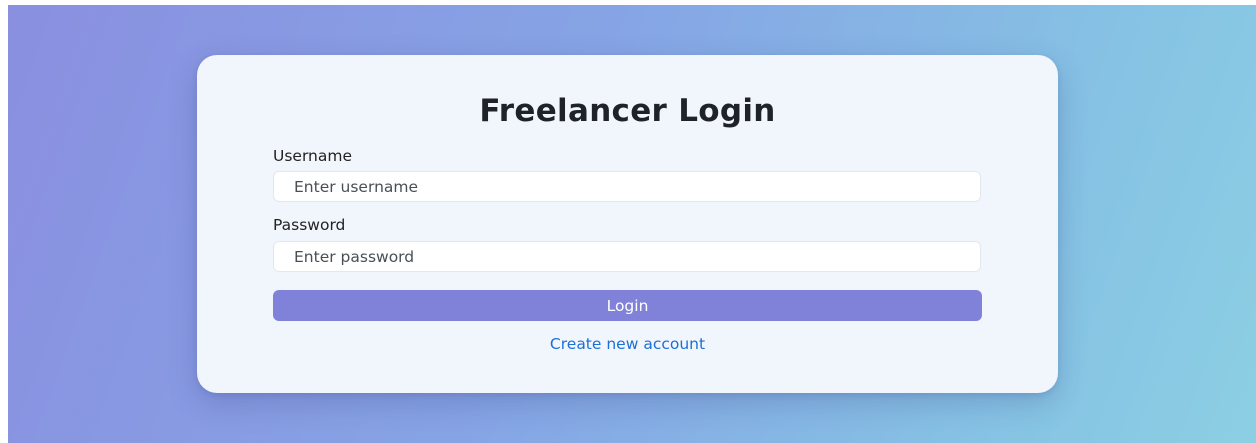 The height and width of the screenshot is (443, 1256). Describe the element at coordinates (627, 256) in the screenshot. I see `password-input` at that location.